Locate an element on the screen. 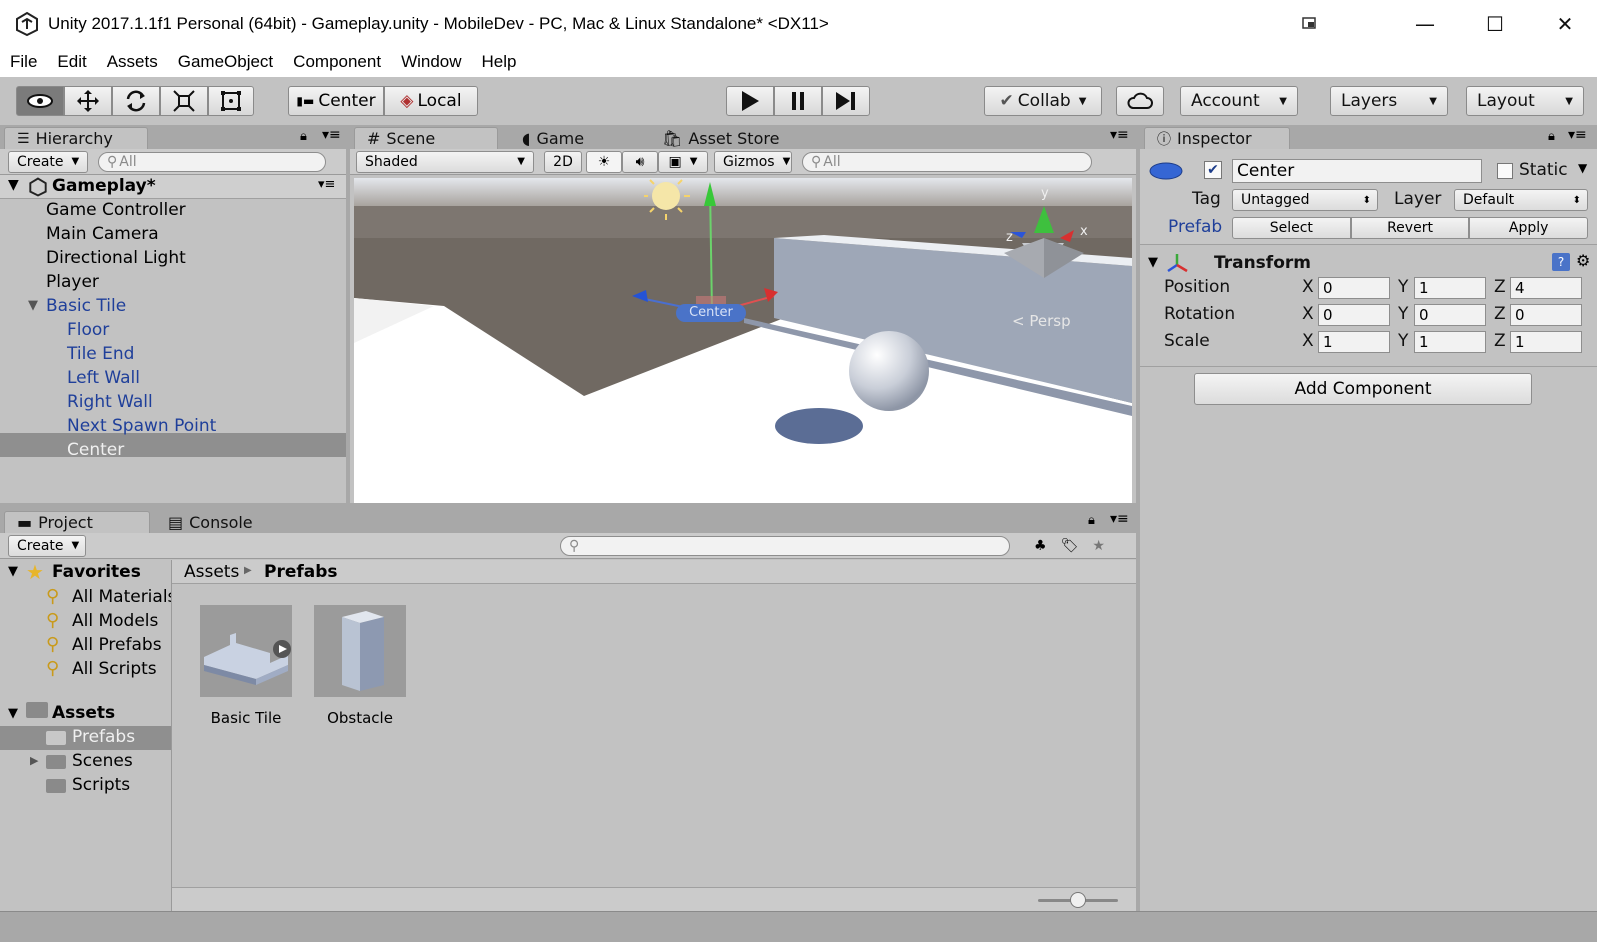  folder-item: Scripts is located at coordinates (85, 786).